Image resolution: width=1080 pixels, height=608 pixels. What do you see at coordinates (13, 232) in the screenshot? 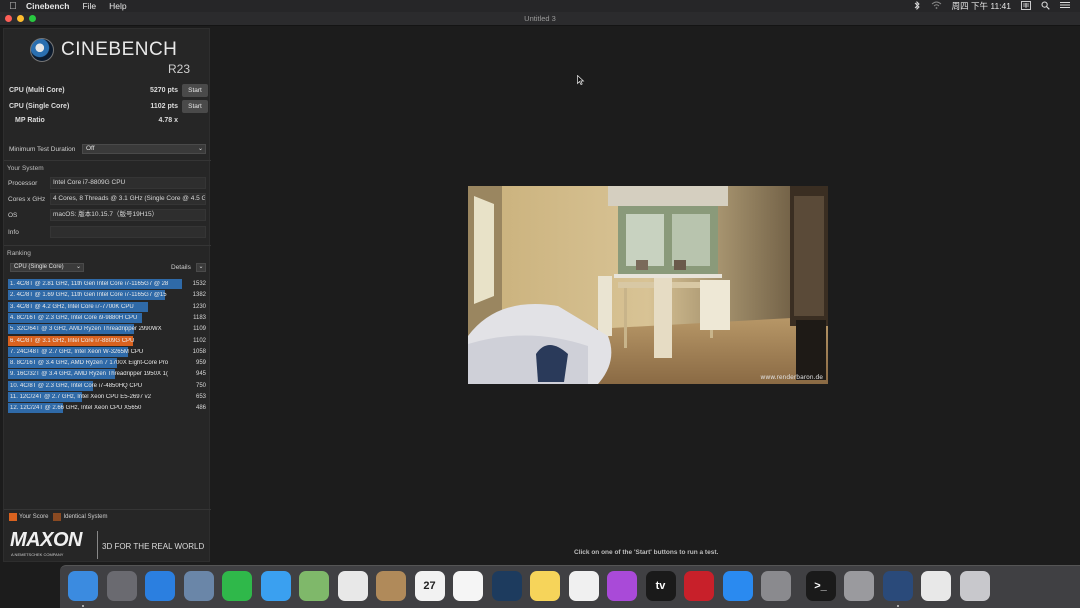
I see `system-key: Info` at bounding box center [13, 232].